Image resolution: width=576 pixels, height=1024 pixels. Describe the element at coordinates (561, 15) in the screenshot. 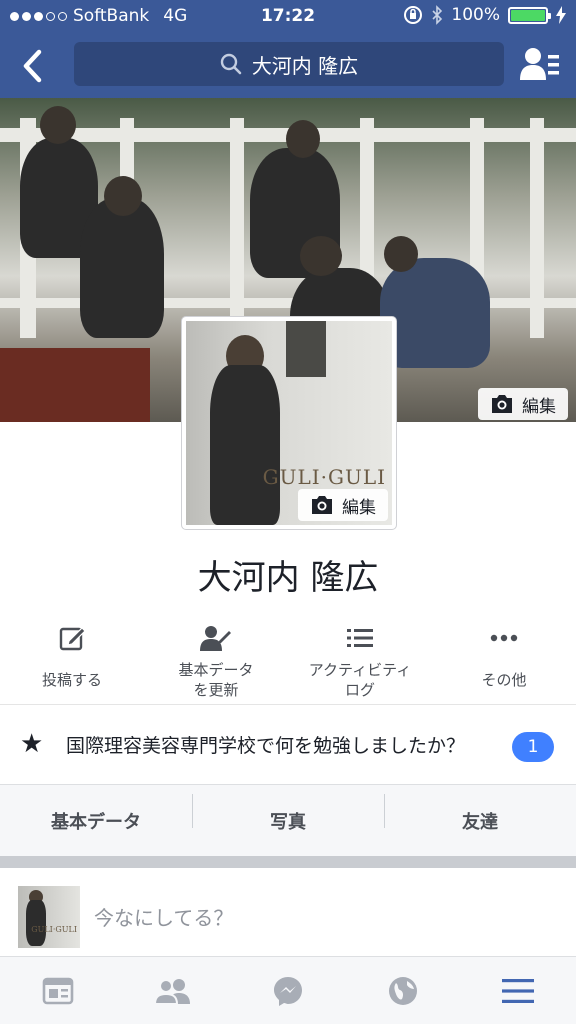

I see `charging-icon` at that location.